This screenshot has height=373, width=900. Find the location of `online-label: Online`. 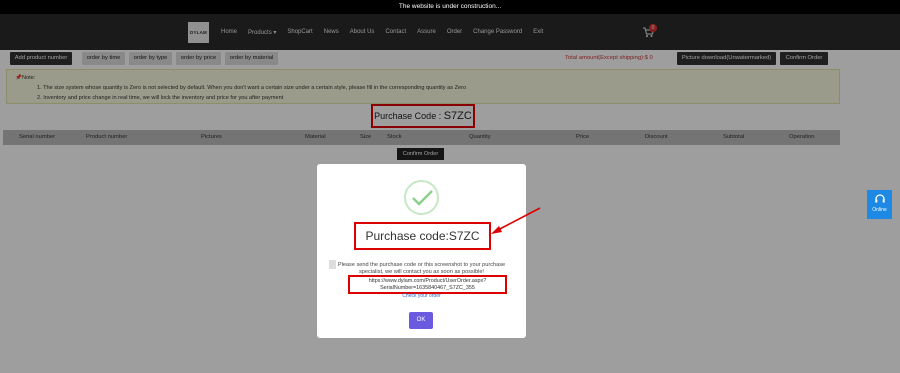

online-label: Online is located at coordinates (879, 210).